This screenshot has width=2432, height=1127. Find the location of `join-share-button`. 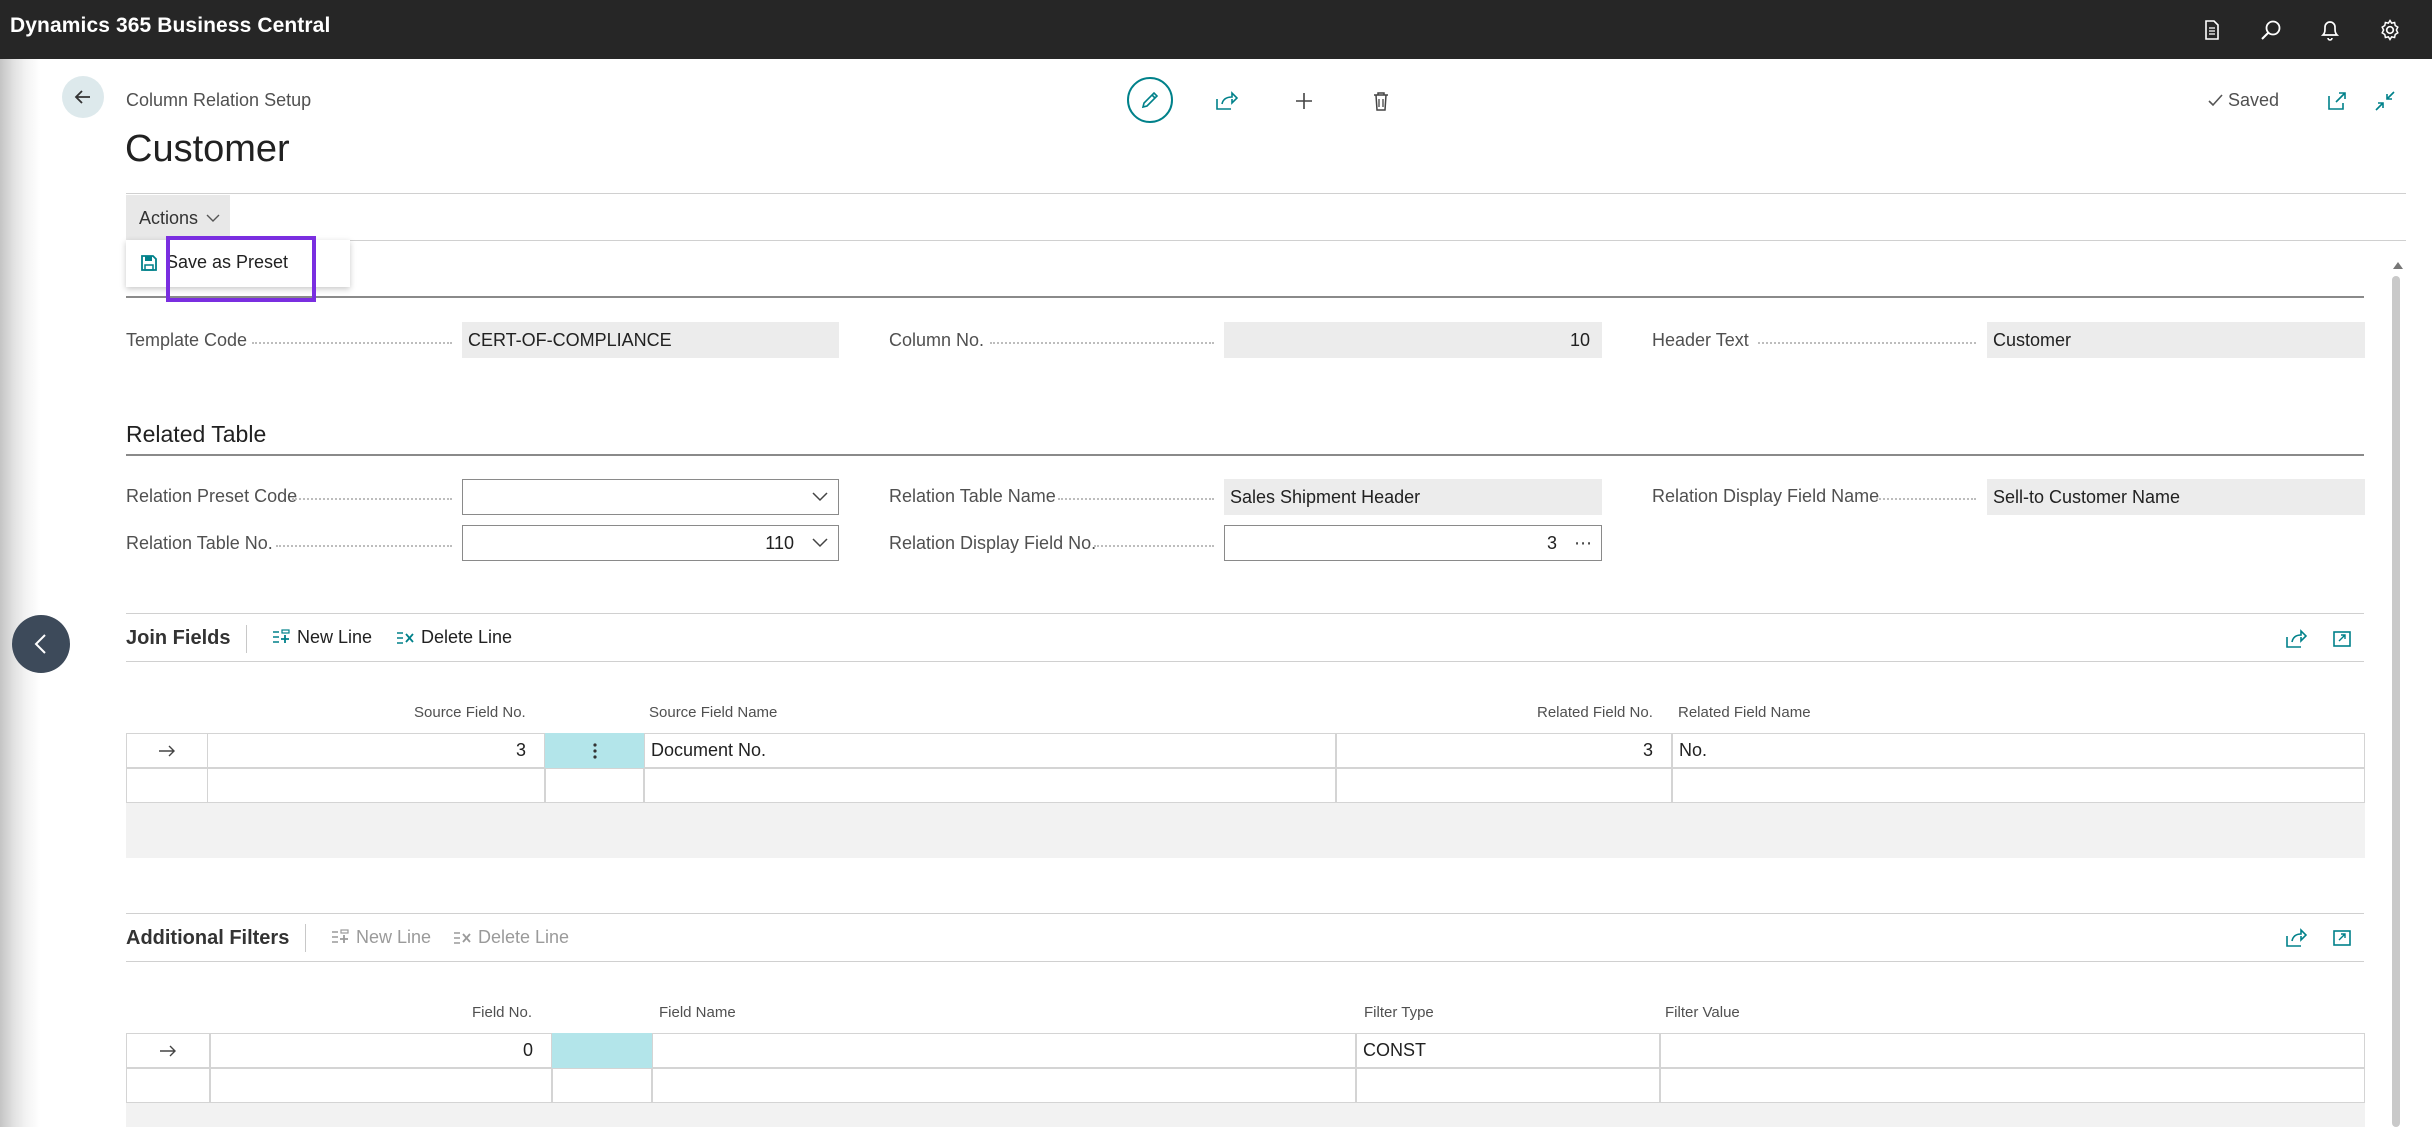

join-share-button is located at coordinates (2296, 639).